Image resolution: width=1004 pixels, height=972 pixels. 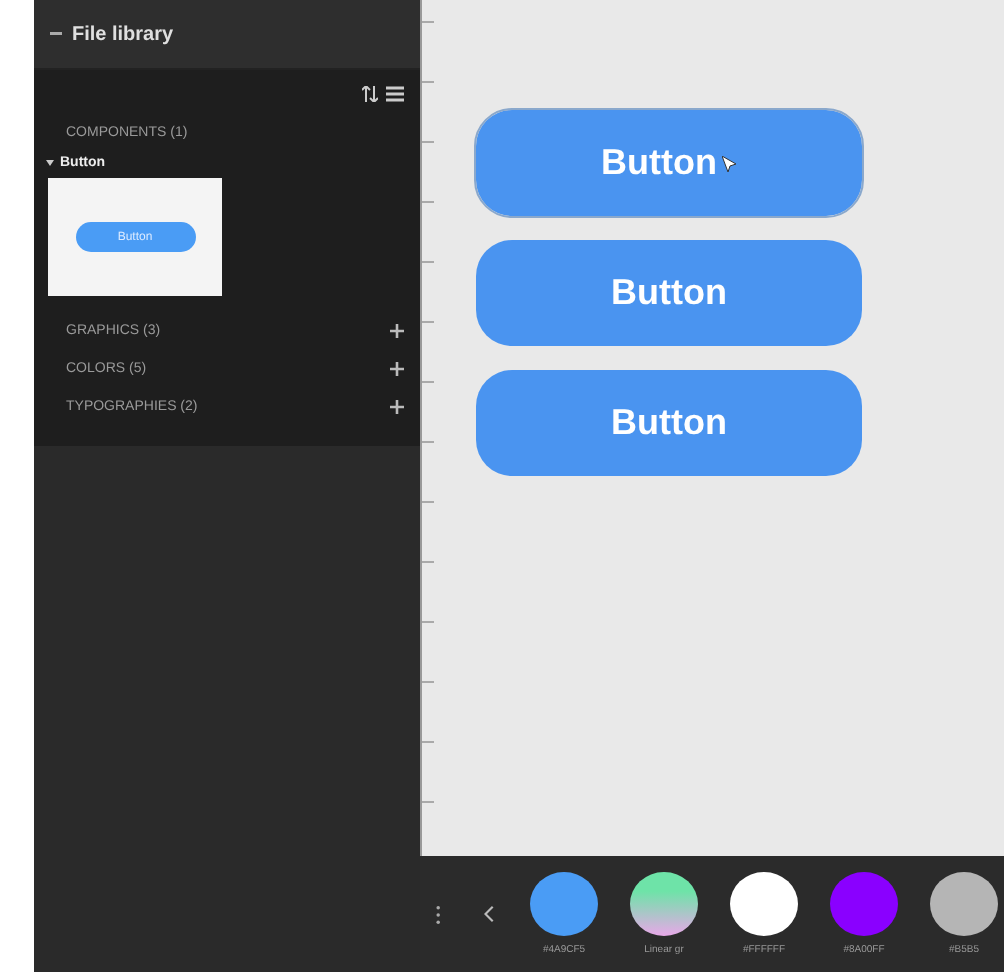 I want to click on back-icon, so click(x=490, y=914).